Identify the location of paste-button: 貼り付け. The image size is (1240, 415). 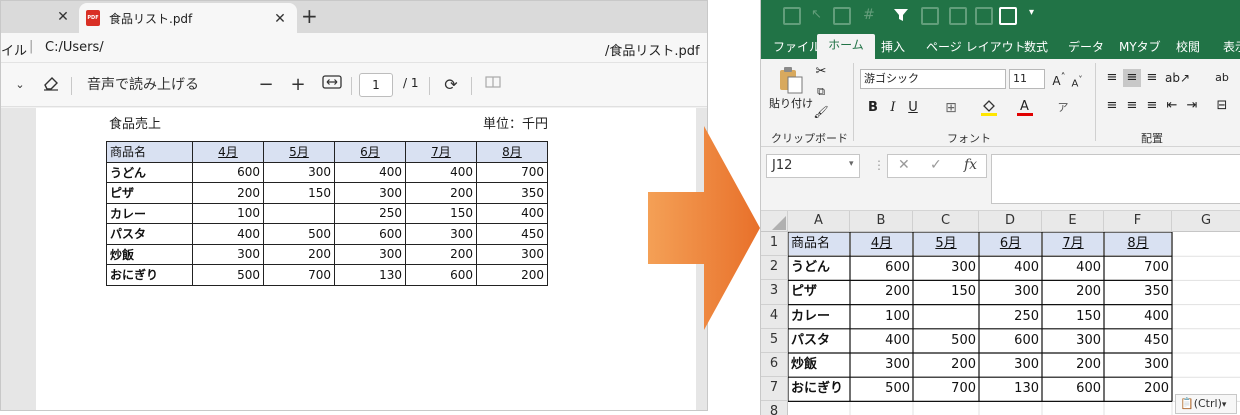
(791, 104).